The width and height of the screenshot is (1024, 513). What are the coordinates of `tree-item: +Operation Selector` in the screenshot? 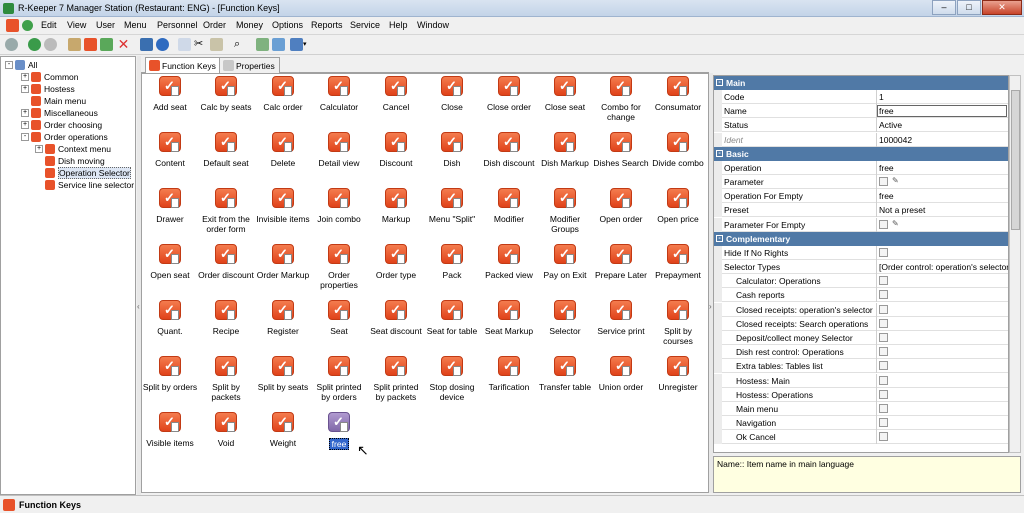 It's located at (83, 173).